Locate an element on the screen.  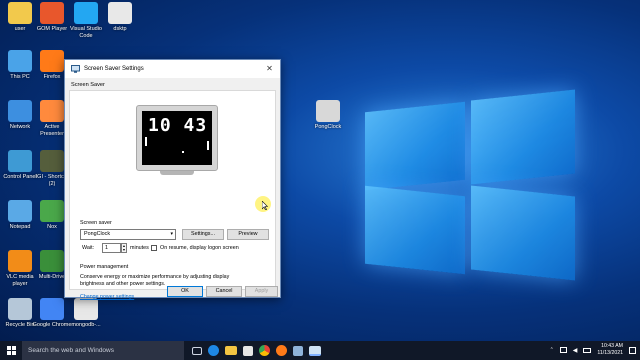
clock-time: 10:43 AM is located at coordinates (612, 346).